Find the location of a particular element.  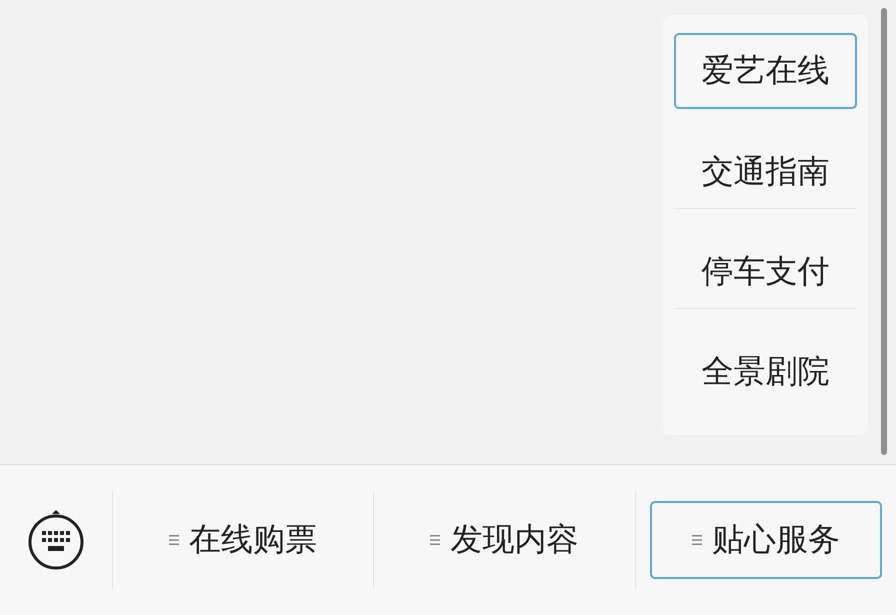

scrollbar is located at coordinates (884, 231).